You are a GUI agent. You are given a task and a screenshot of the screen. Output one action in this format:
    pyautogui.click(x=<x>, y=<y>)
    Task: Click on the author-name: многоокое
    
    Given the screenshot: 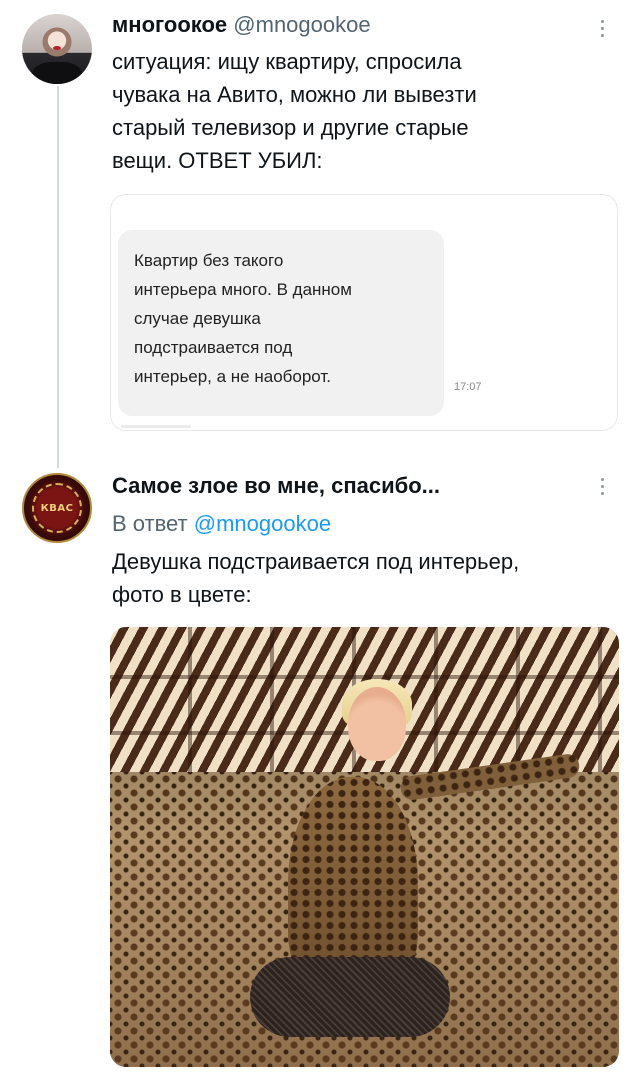 What is the action you would take?
    pyautogui.click(x=169, y=24)
    